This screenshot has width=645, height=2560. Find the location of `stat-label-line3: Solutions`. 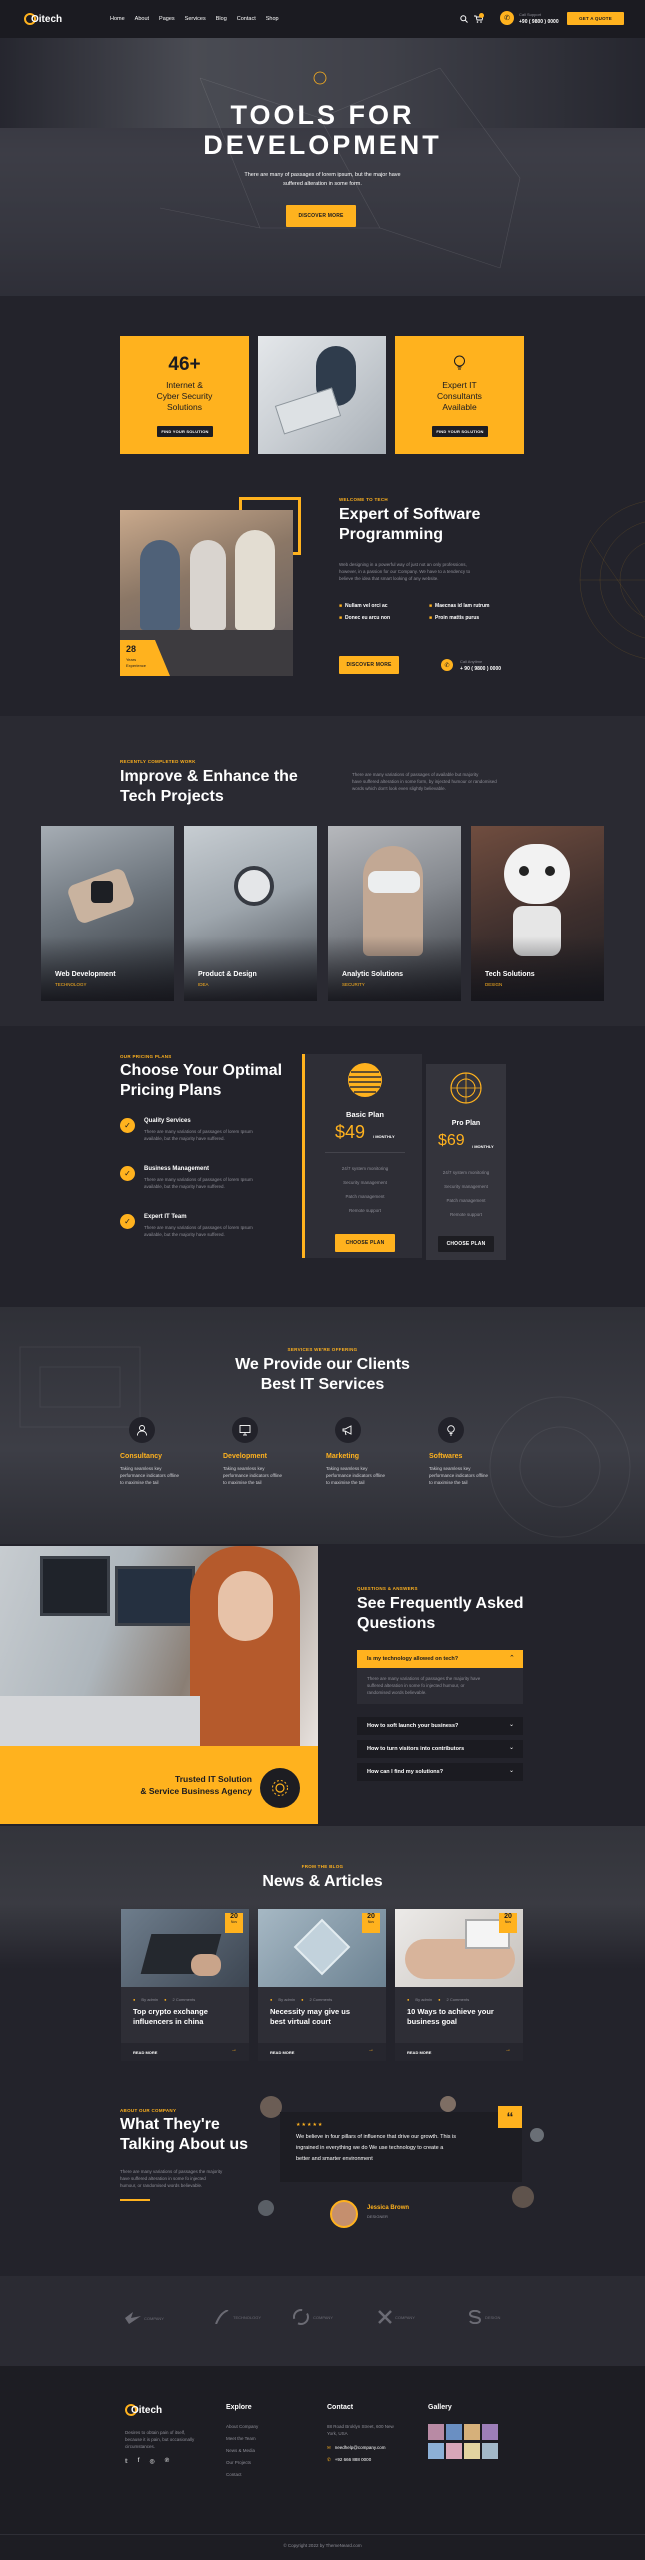

stat-label-line3: Solutions is located at coordinates (184, 407).